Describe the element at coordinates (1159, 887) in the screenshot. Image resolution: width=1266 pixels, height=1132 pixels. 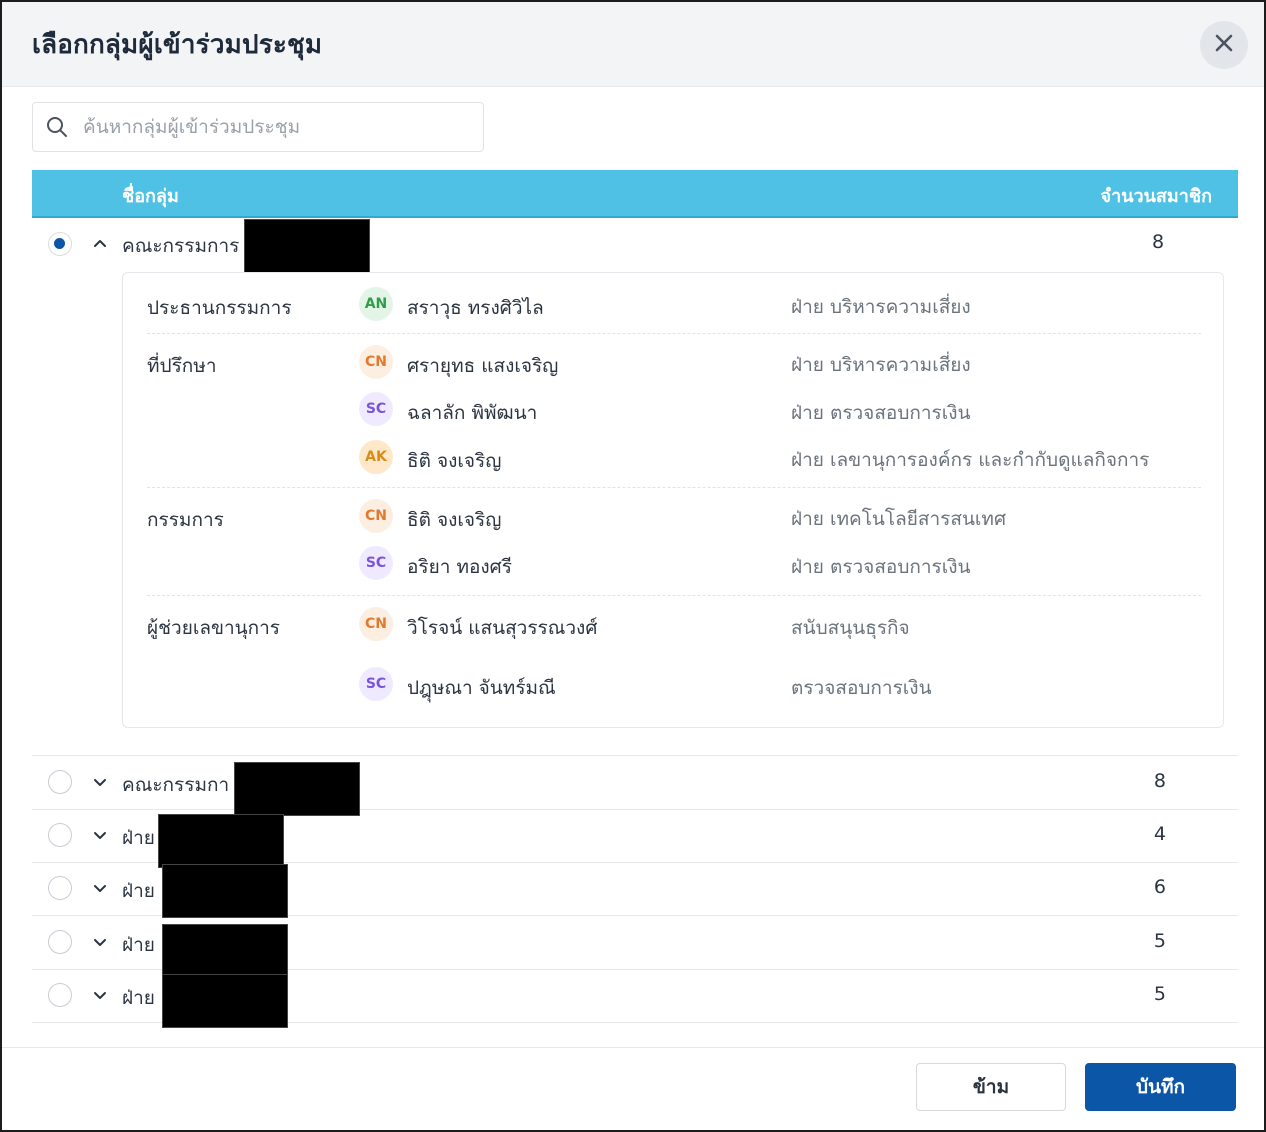
I see `group-count: 6` at that location.